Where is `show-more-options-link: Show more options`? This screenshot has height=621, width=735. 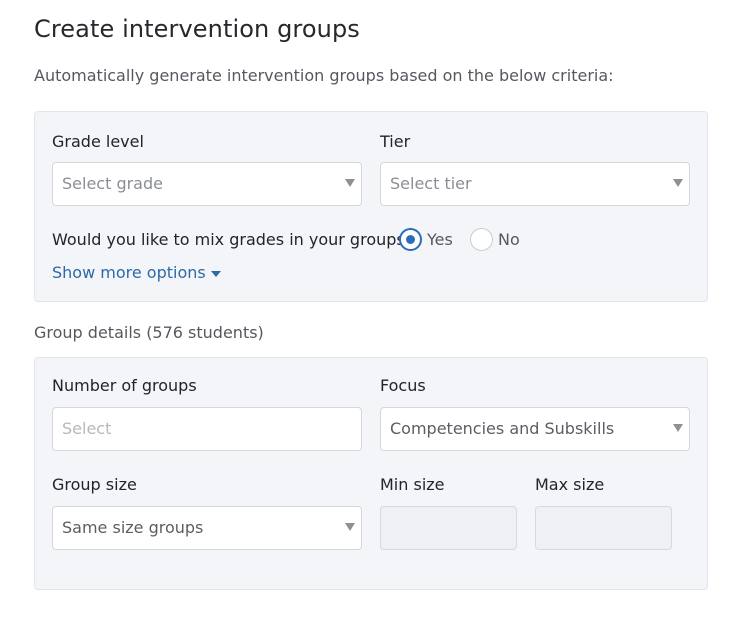
show-more-options-link: Show more options is located at coordinates (136, 272).